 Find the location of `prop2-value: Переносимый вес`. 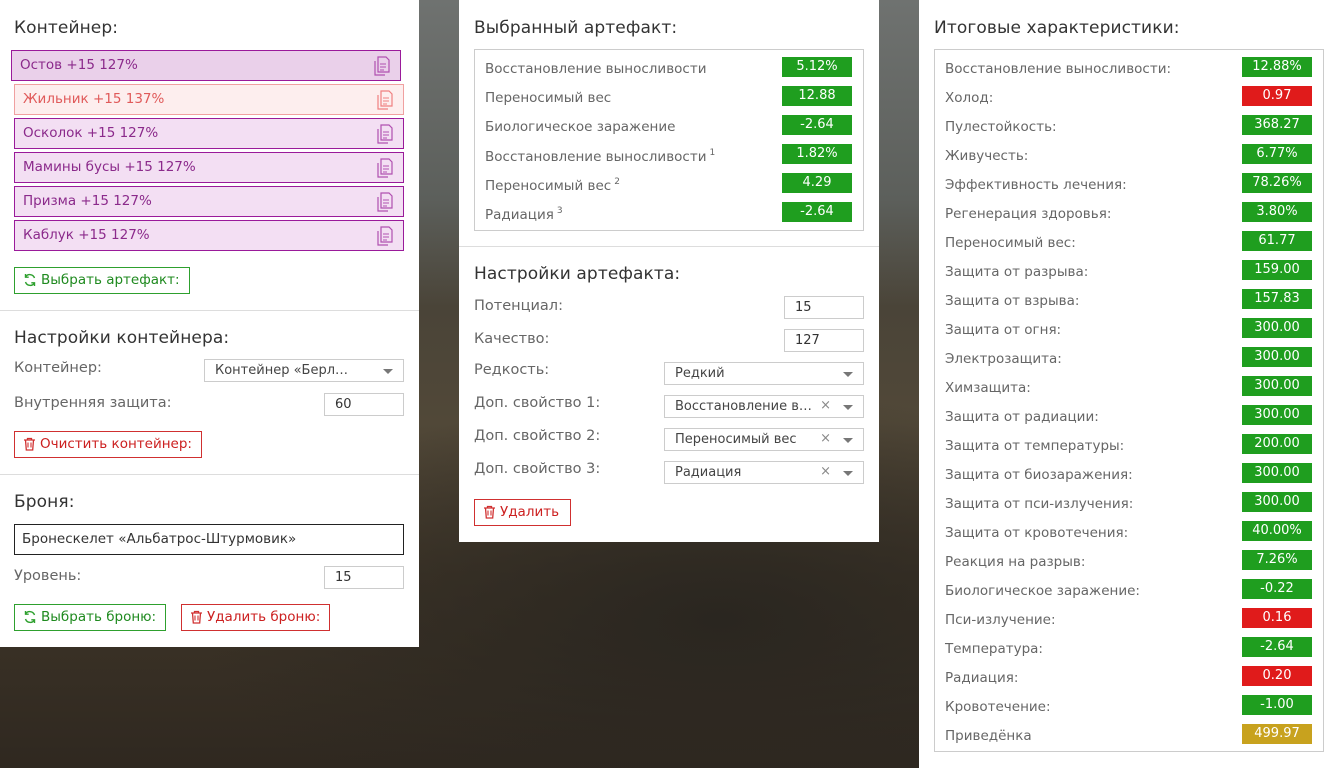

prop2-value: Переносимый вес is located at coordinates (736, 439).